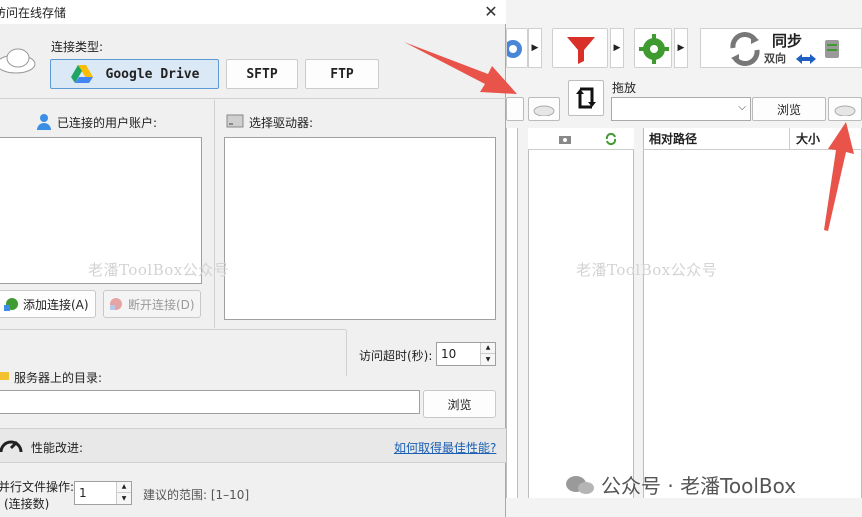 The height and width of the screenshot is (517, 862). What do you see at coordinates (466, 354) in the screenshot?
I see `timeout-spinner: 10 ▲ ▼` at bounding box center [466, 354].